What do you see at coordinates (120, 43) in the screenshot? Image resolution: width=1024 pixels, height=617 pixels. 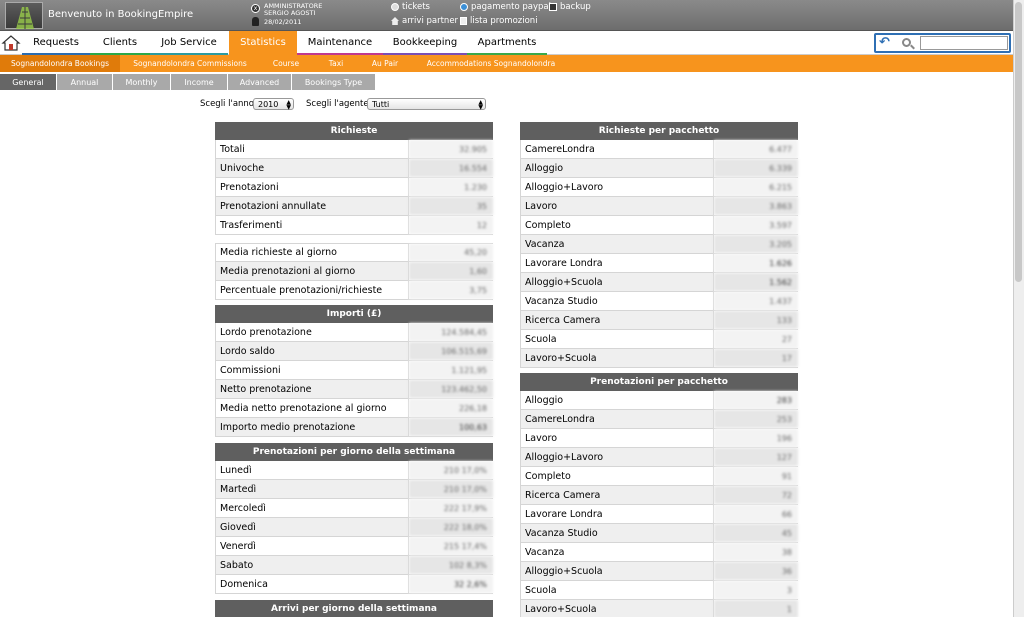 I see `tab-clients: Clients` at bounding box center [120, 43].